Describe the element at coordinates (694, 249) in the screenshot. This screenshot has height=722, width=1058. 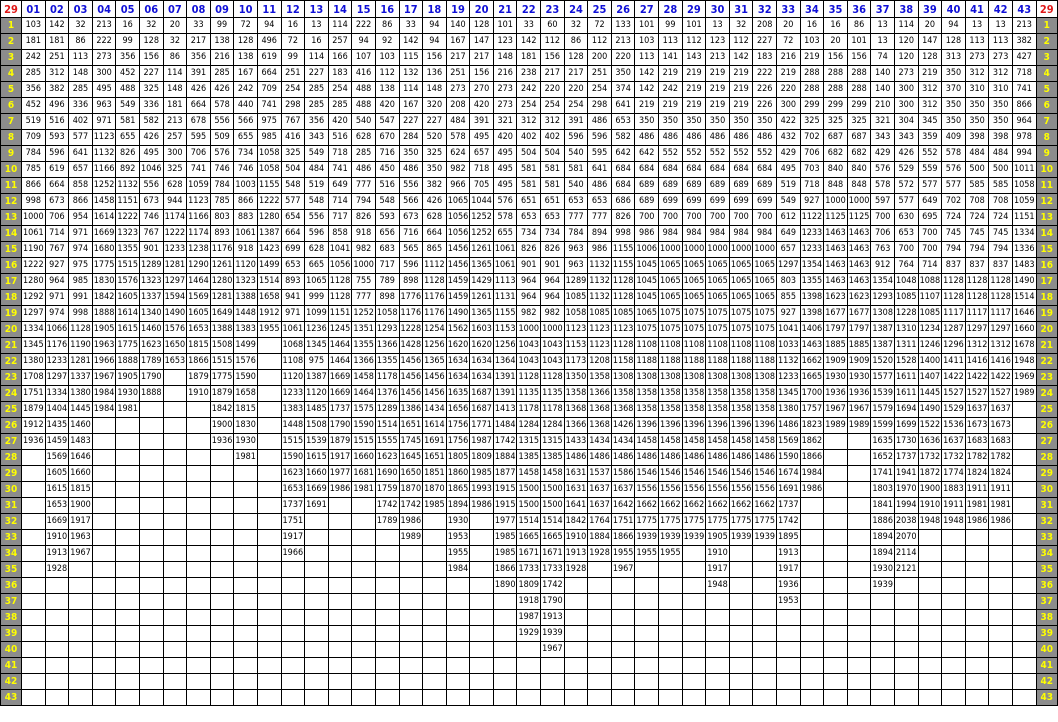
I see `grid-cell: 1000` at that location.